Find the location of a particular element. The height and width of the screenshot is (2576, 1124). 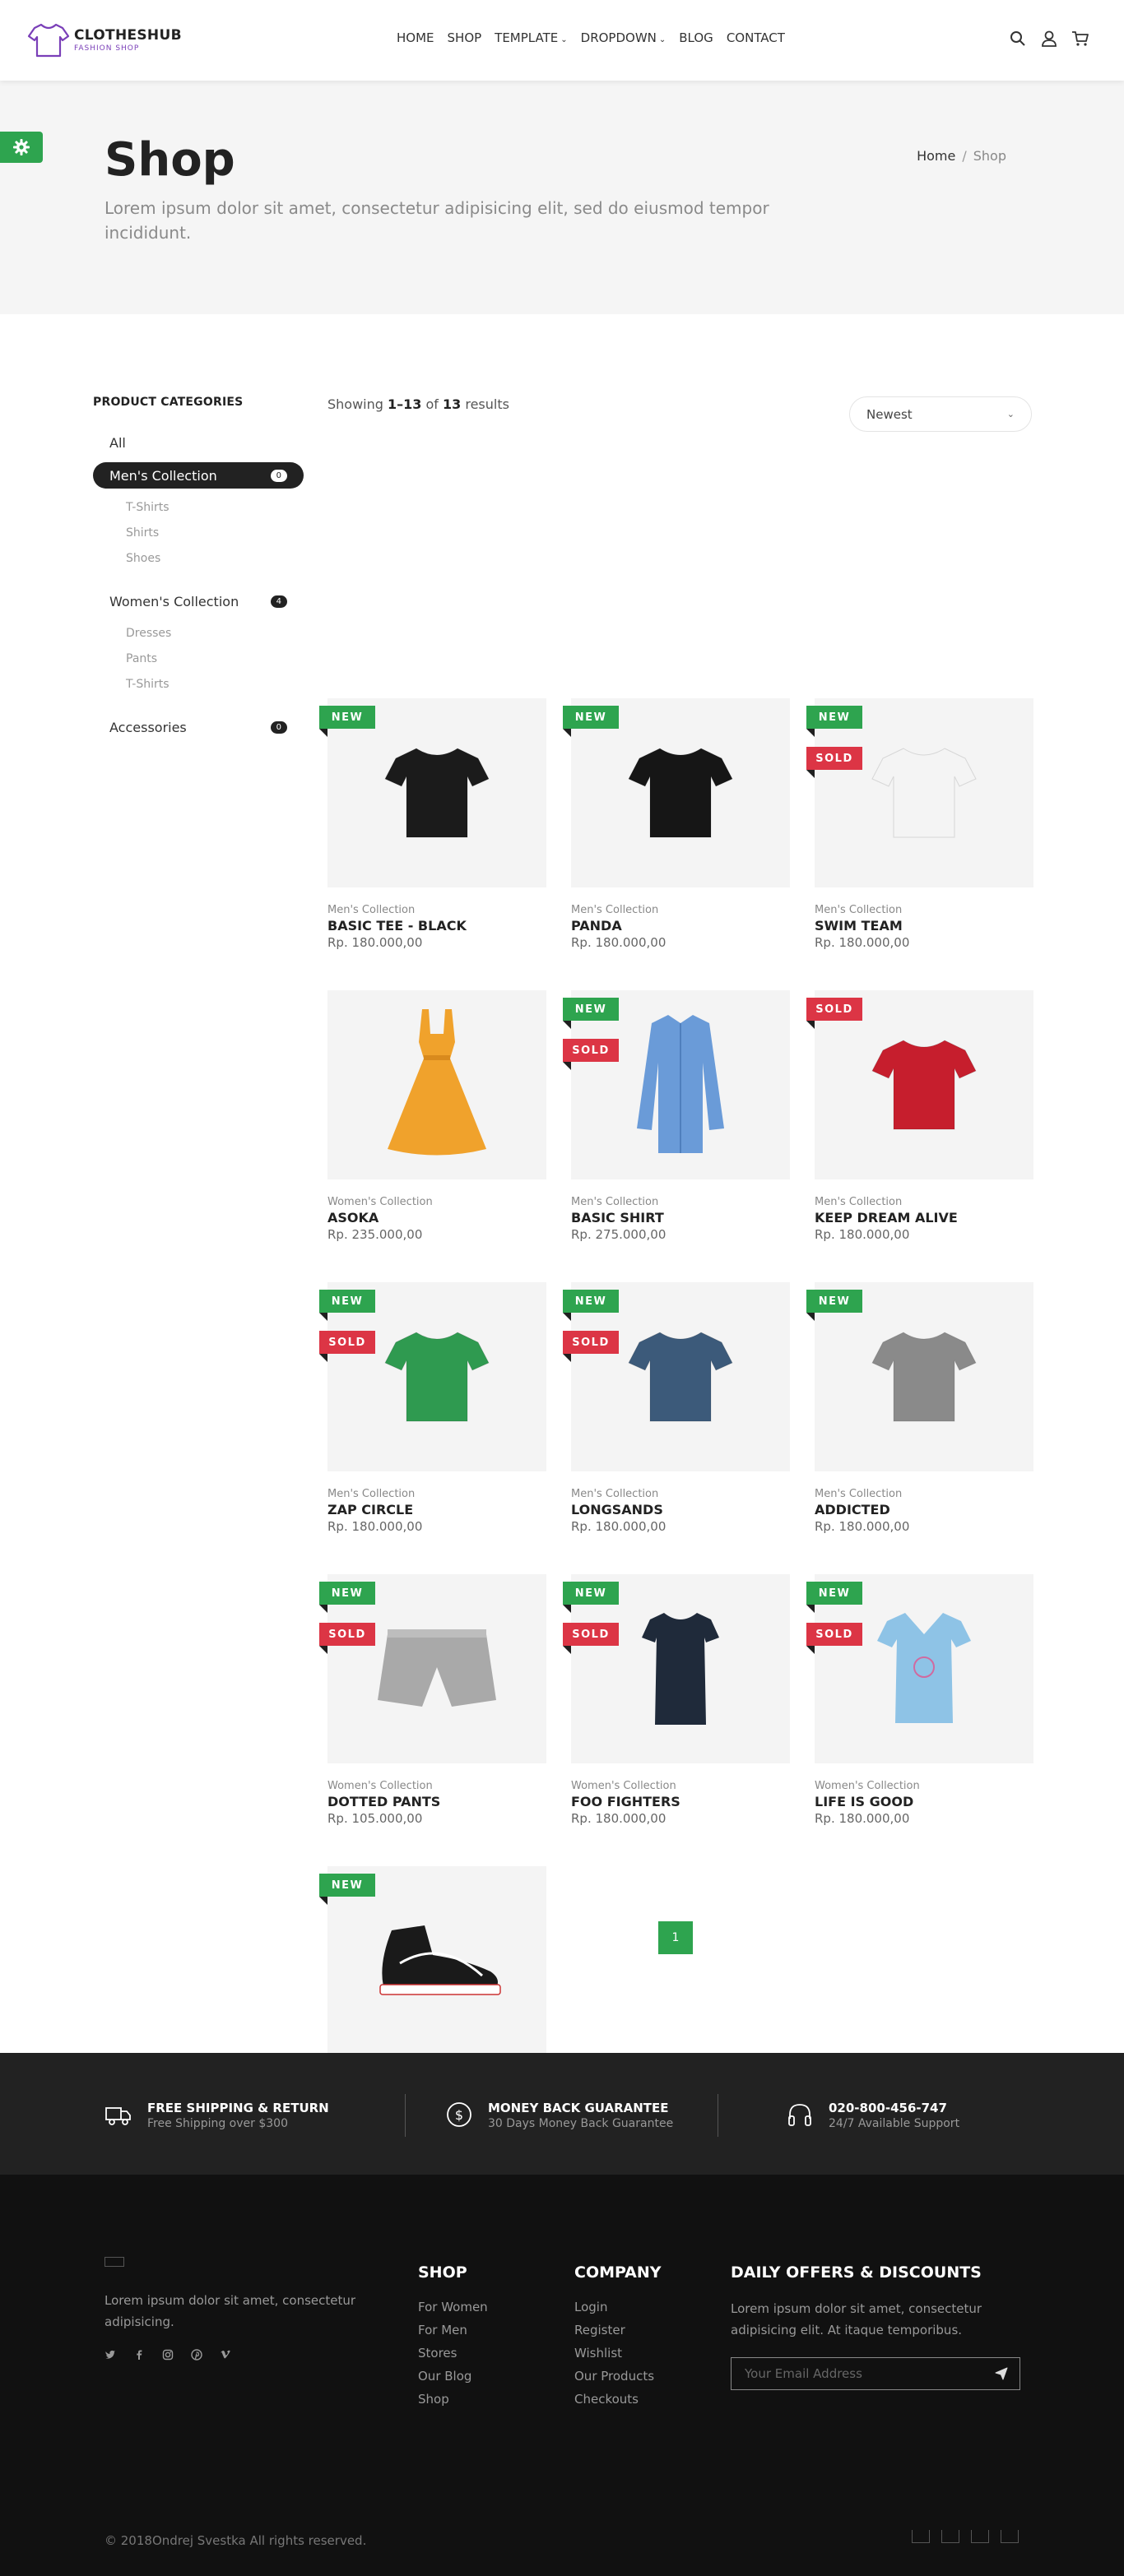

footer-link: Shop is located at coordinates (453, 2399).